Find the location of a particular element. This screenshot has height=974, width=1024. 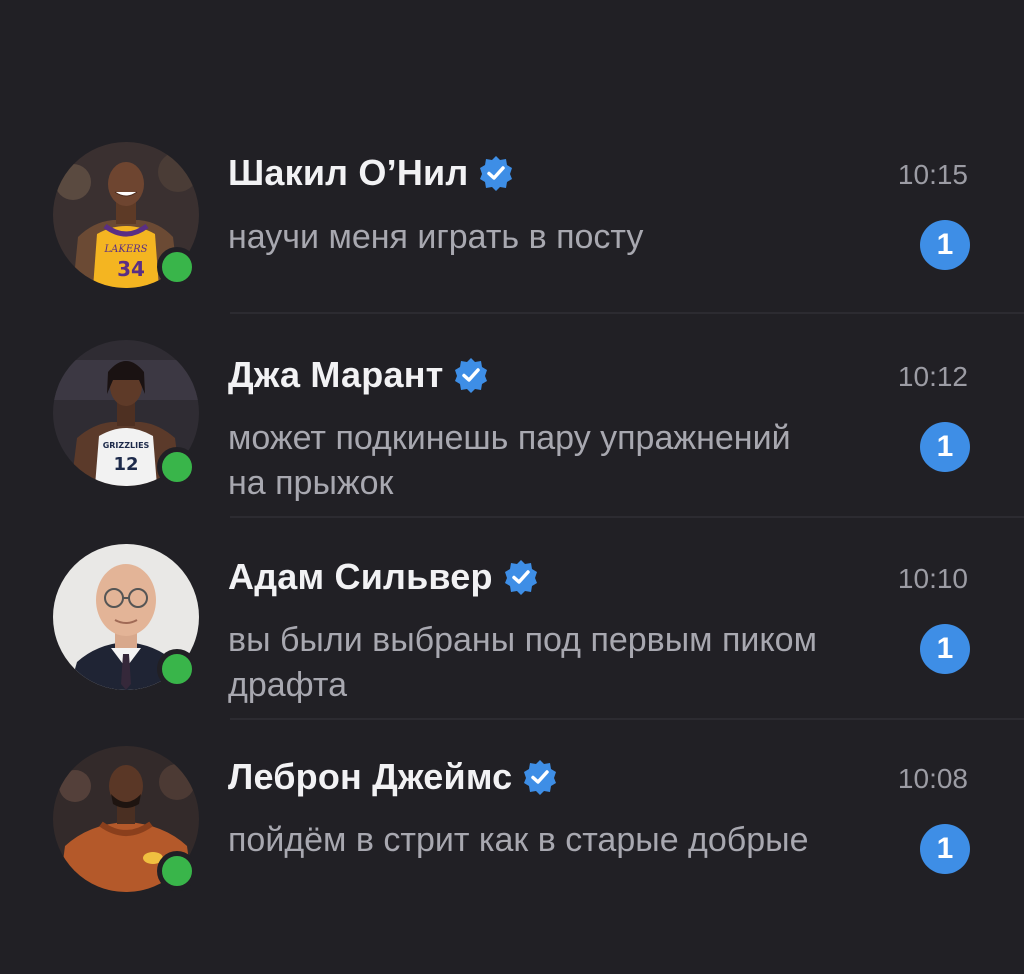

chat-time: 10:12 is located at coordinates (932, 376).